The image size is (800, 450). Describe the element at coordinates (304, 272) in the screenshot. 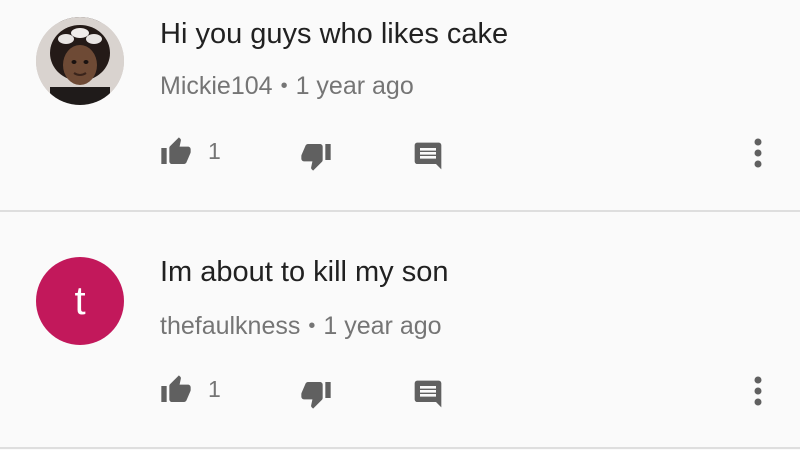

I see `comment-text: Im about to kill my son` at that location.